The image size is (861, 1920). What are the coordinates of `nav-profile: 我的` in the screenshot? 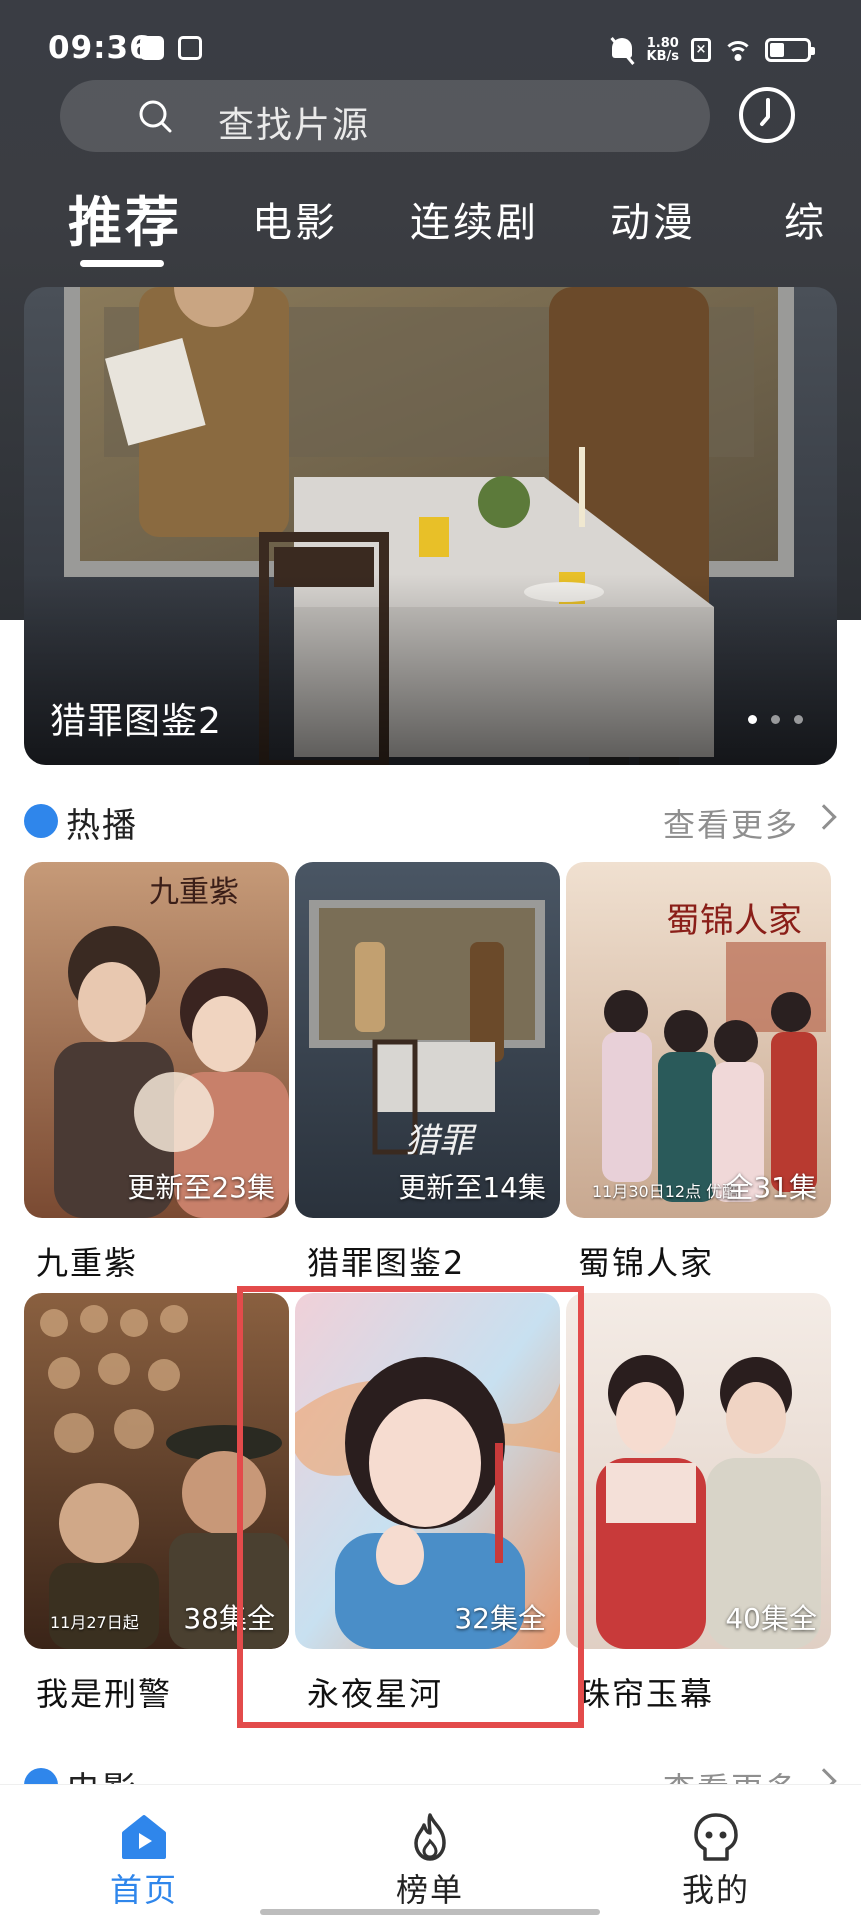 It's located at (716, 1847).